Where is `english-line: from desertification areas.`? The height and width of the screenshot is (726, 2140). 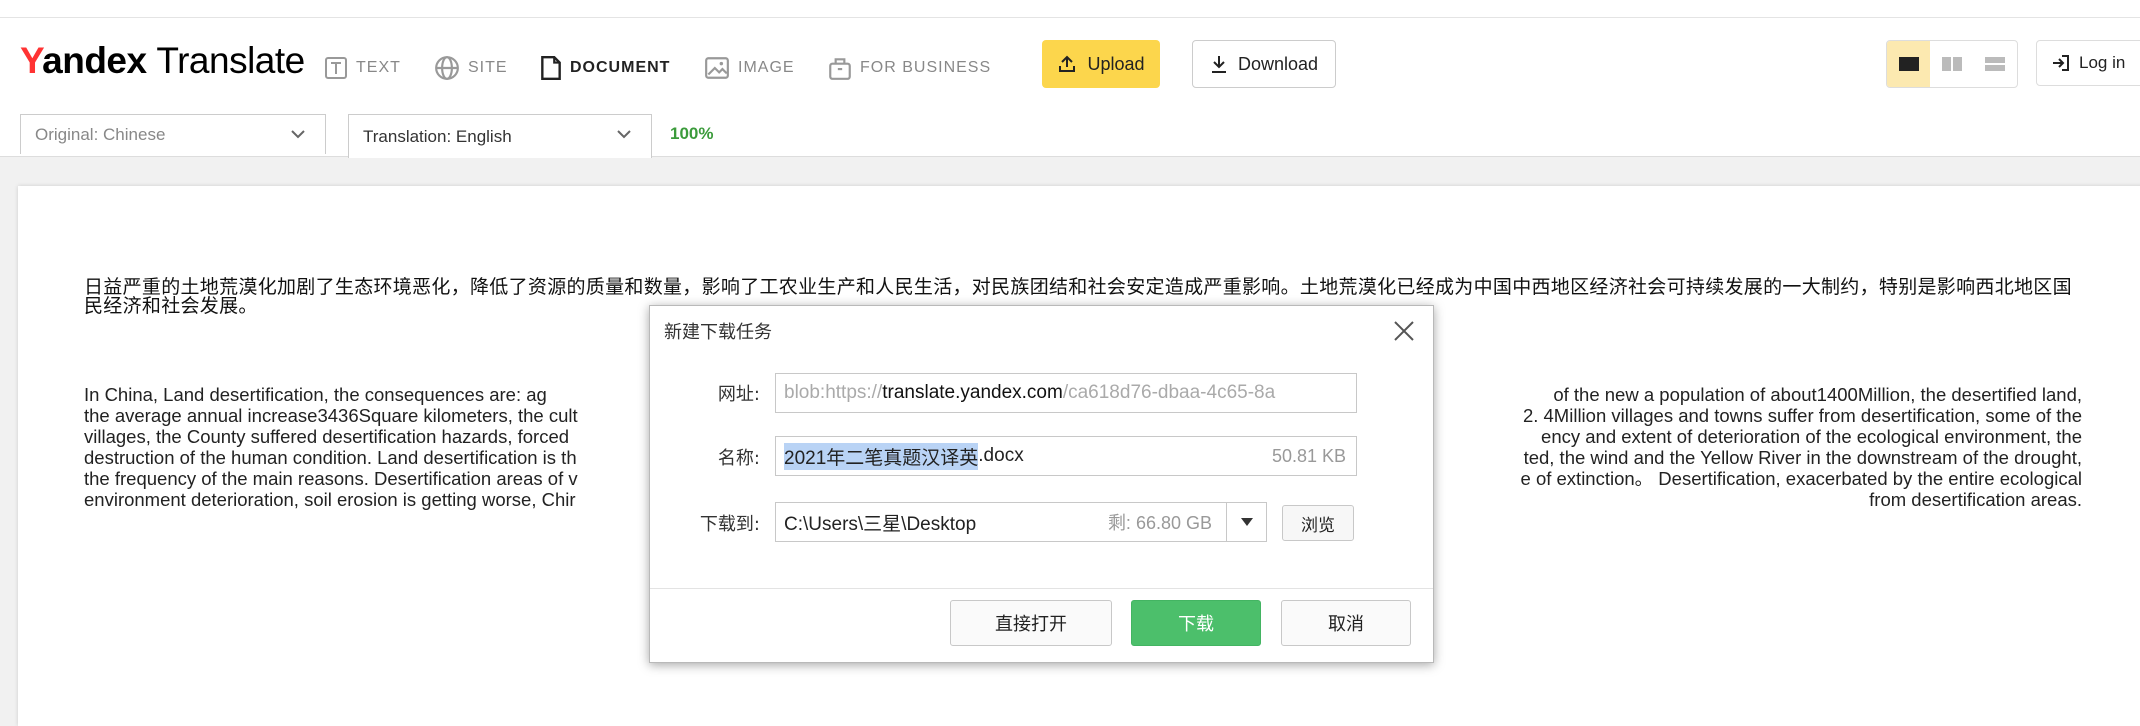
english-line: from desertification areas. is located at coordinates (1975, 499).